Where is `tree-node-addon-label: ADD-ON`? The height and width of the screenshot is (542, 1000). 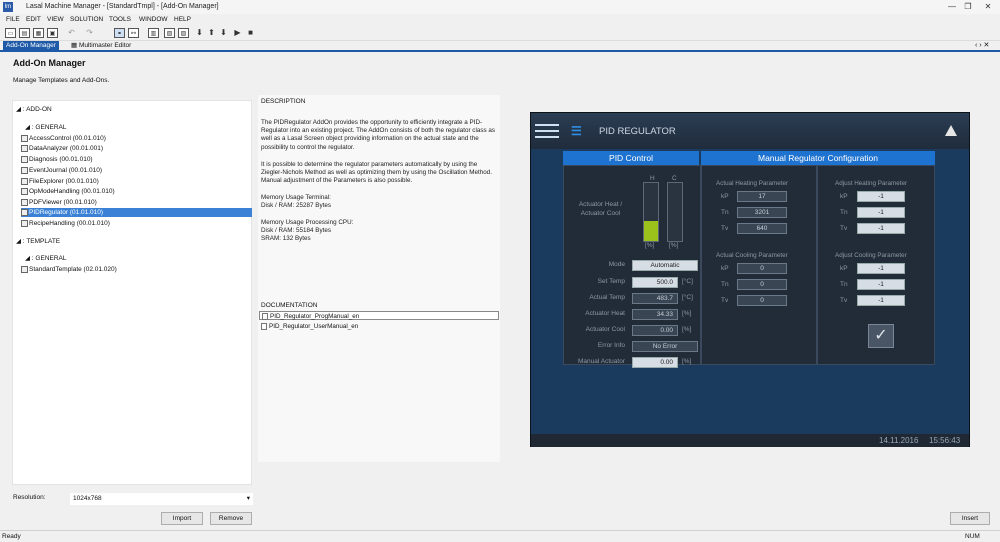 tree-node-addon-label: ADD-ON is located at coordinates (39, 109).